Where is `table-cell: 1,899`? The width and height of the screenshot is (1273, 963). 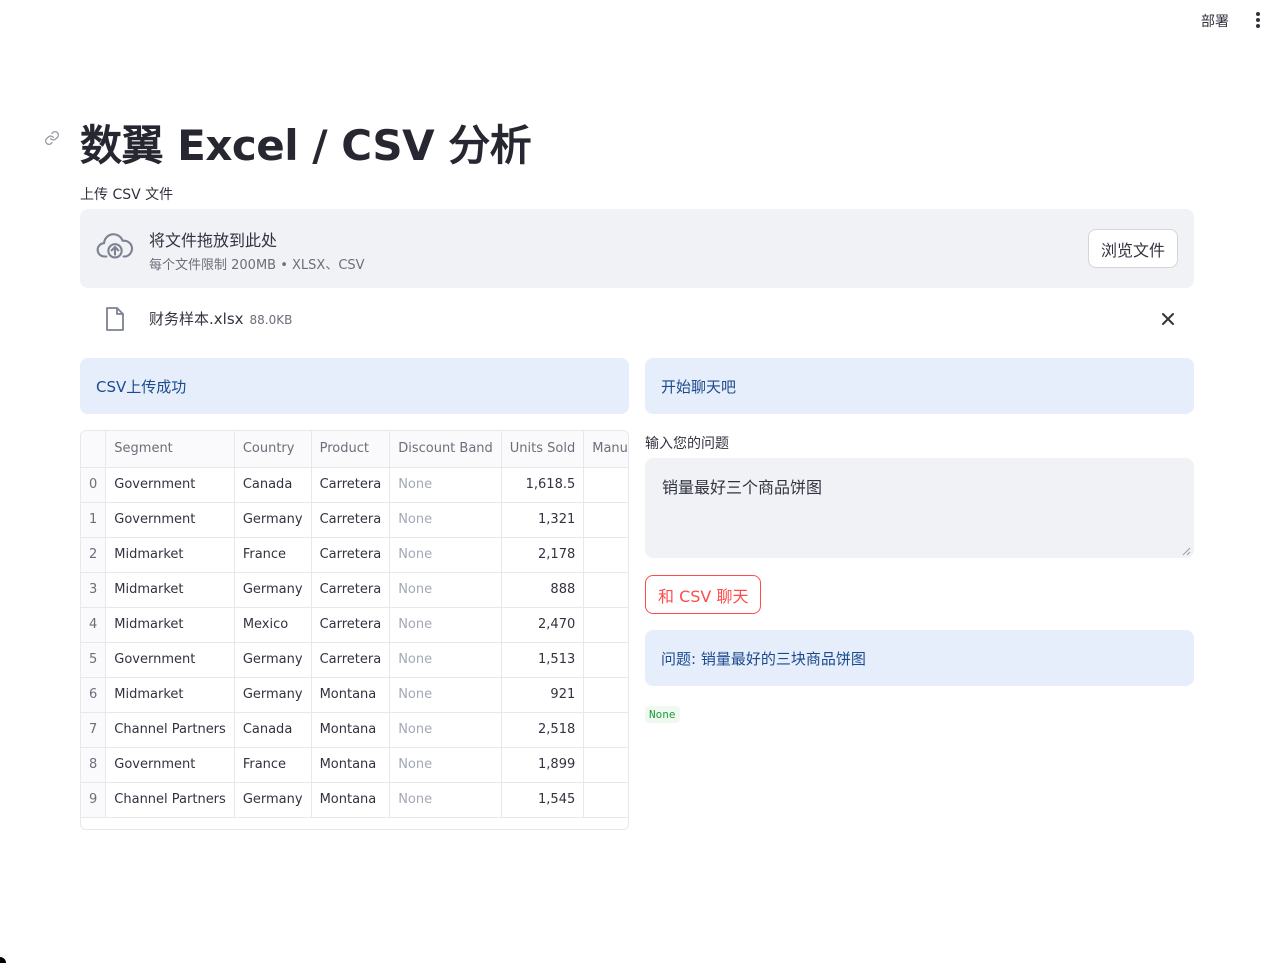 table-cell: 1,899 is located at coordinates (543, 765).